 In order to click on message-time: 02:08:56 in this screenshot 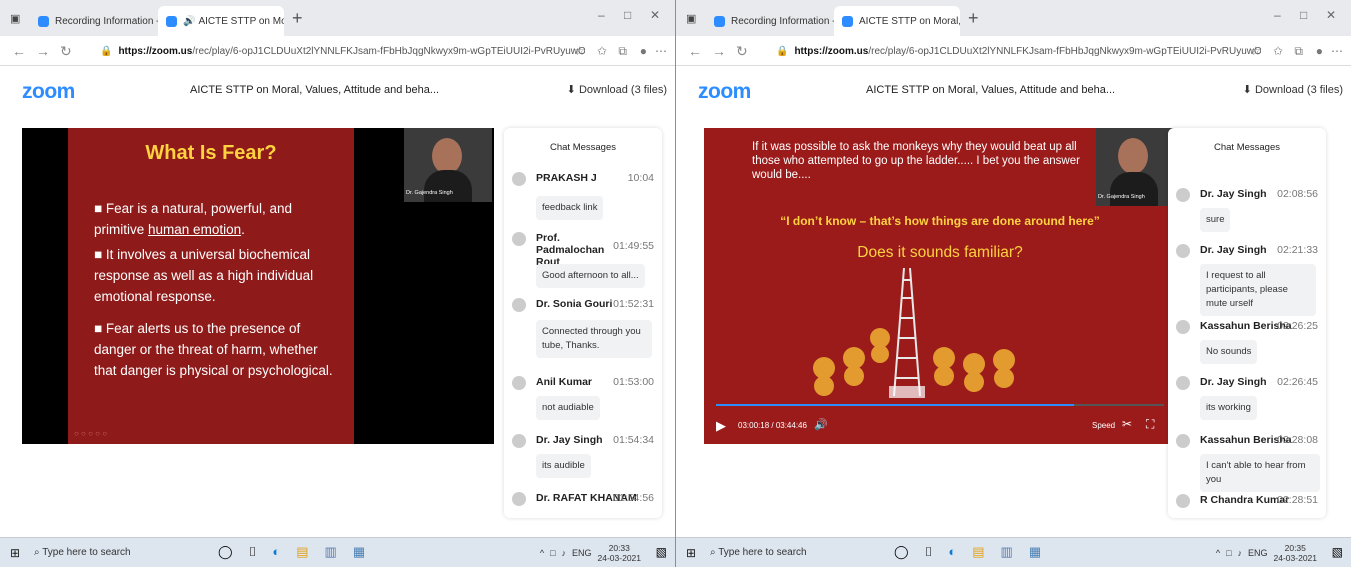, I will do `click(1297, 194)`.